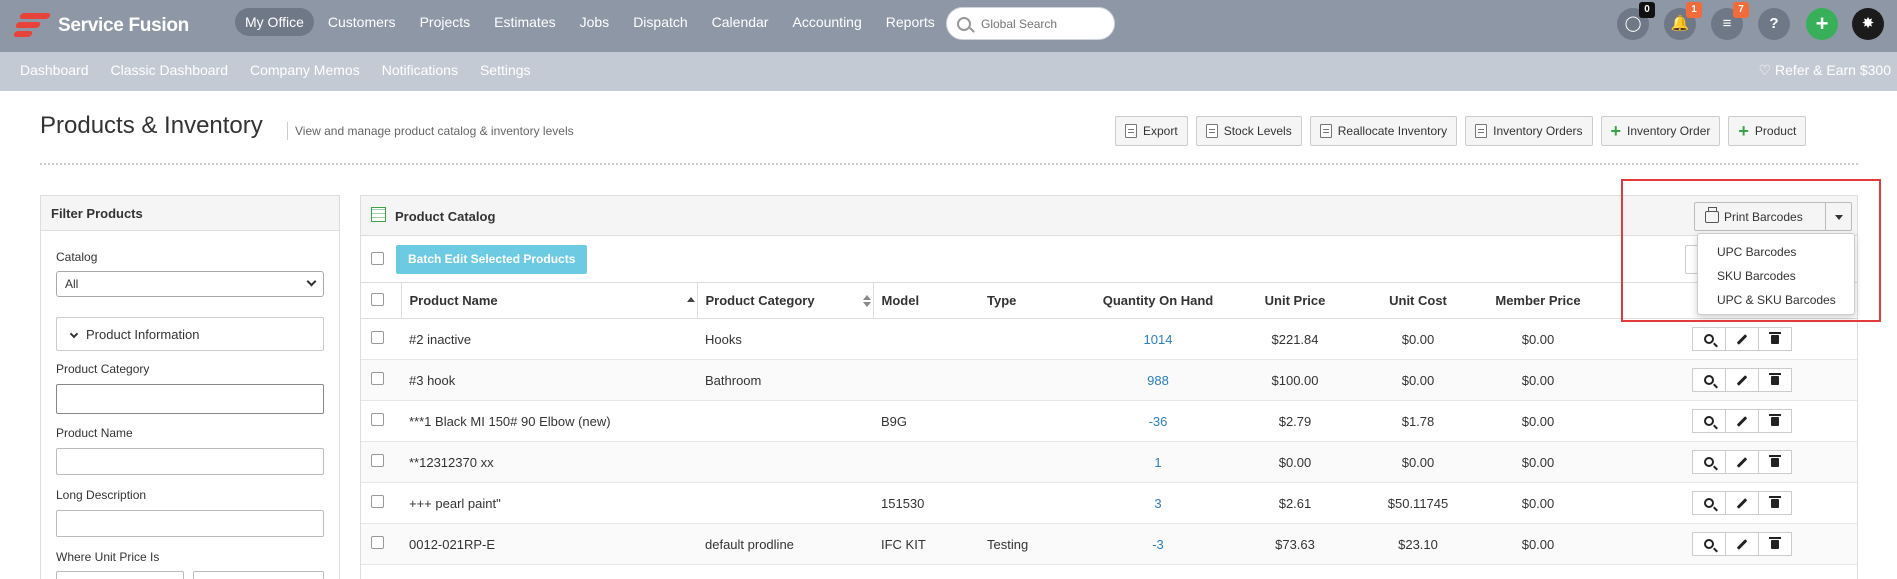 This screenshot has height=579, width=1897. What do you see at coordinates (1825, 70) in the screenshot?
I see `refer-link: ♡ Refer & Earn $300` at bounding box center [1825, 70].